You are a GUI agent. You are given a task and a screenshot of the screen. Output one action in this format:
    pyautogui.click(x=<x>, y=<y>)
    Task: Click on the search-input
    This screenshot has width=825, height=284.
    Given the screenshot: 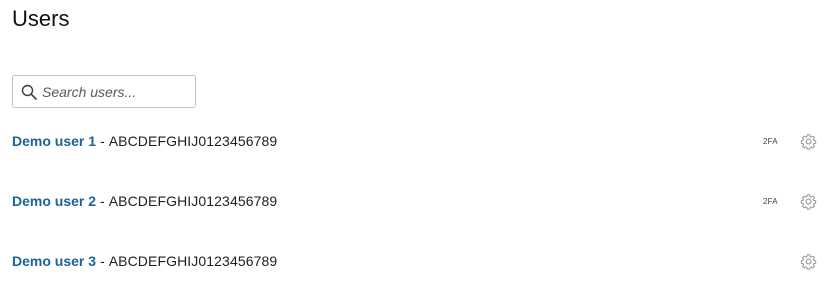 What is the action you would take?
    pyautogui.click(x=117, y=91)
    